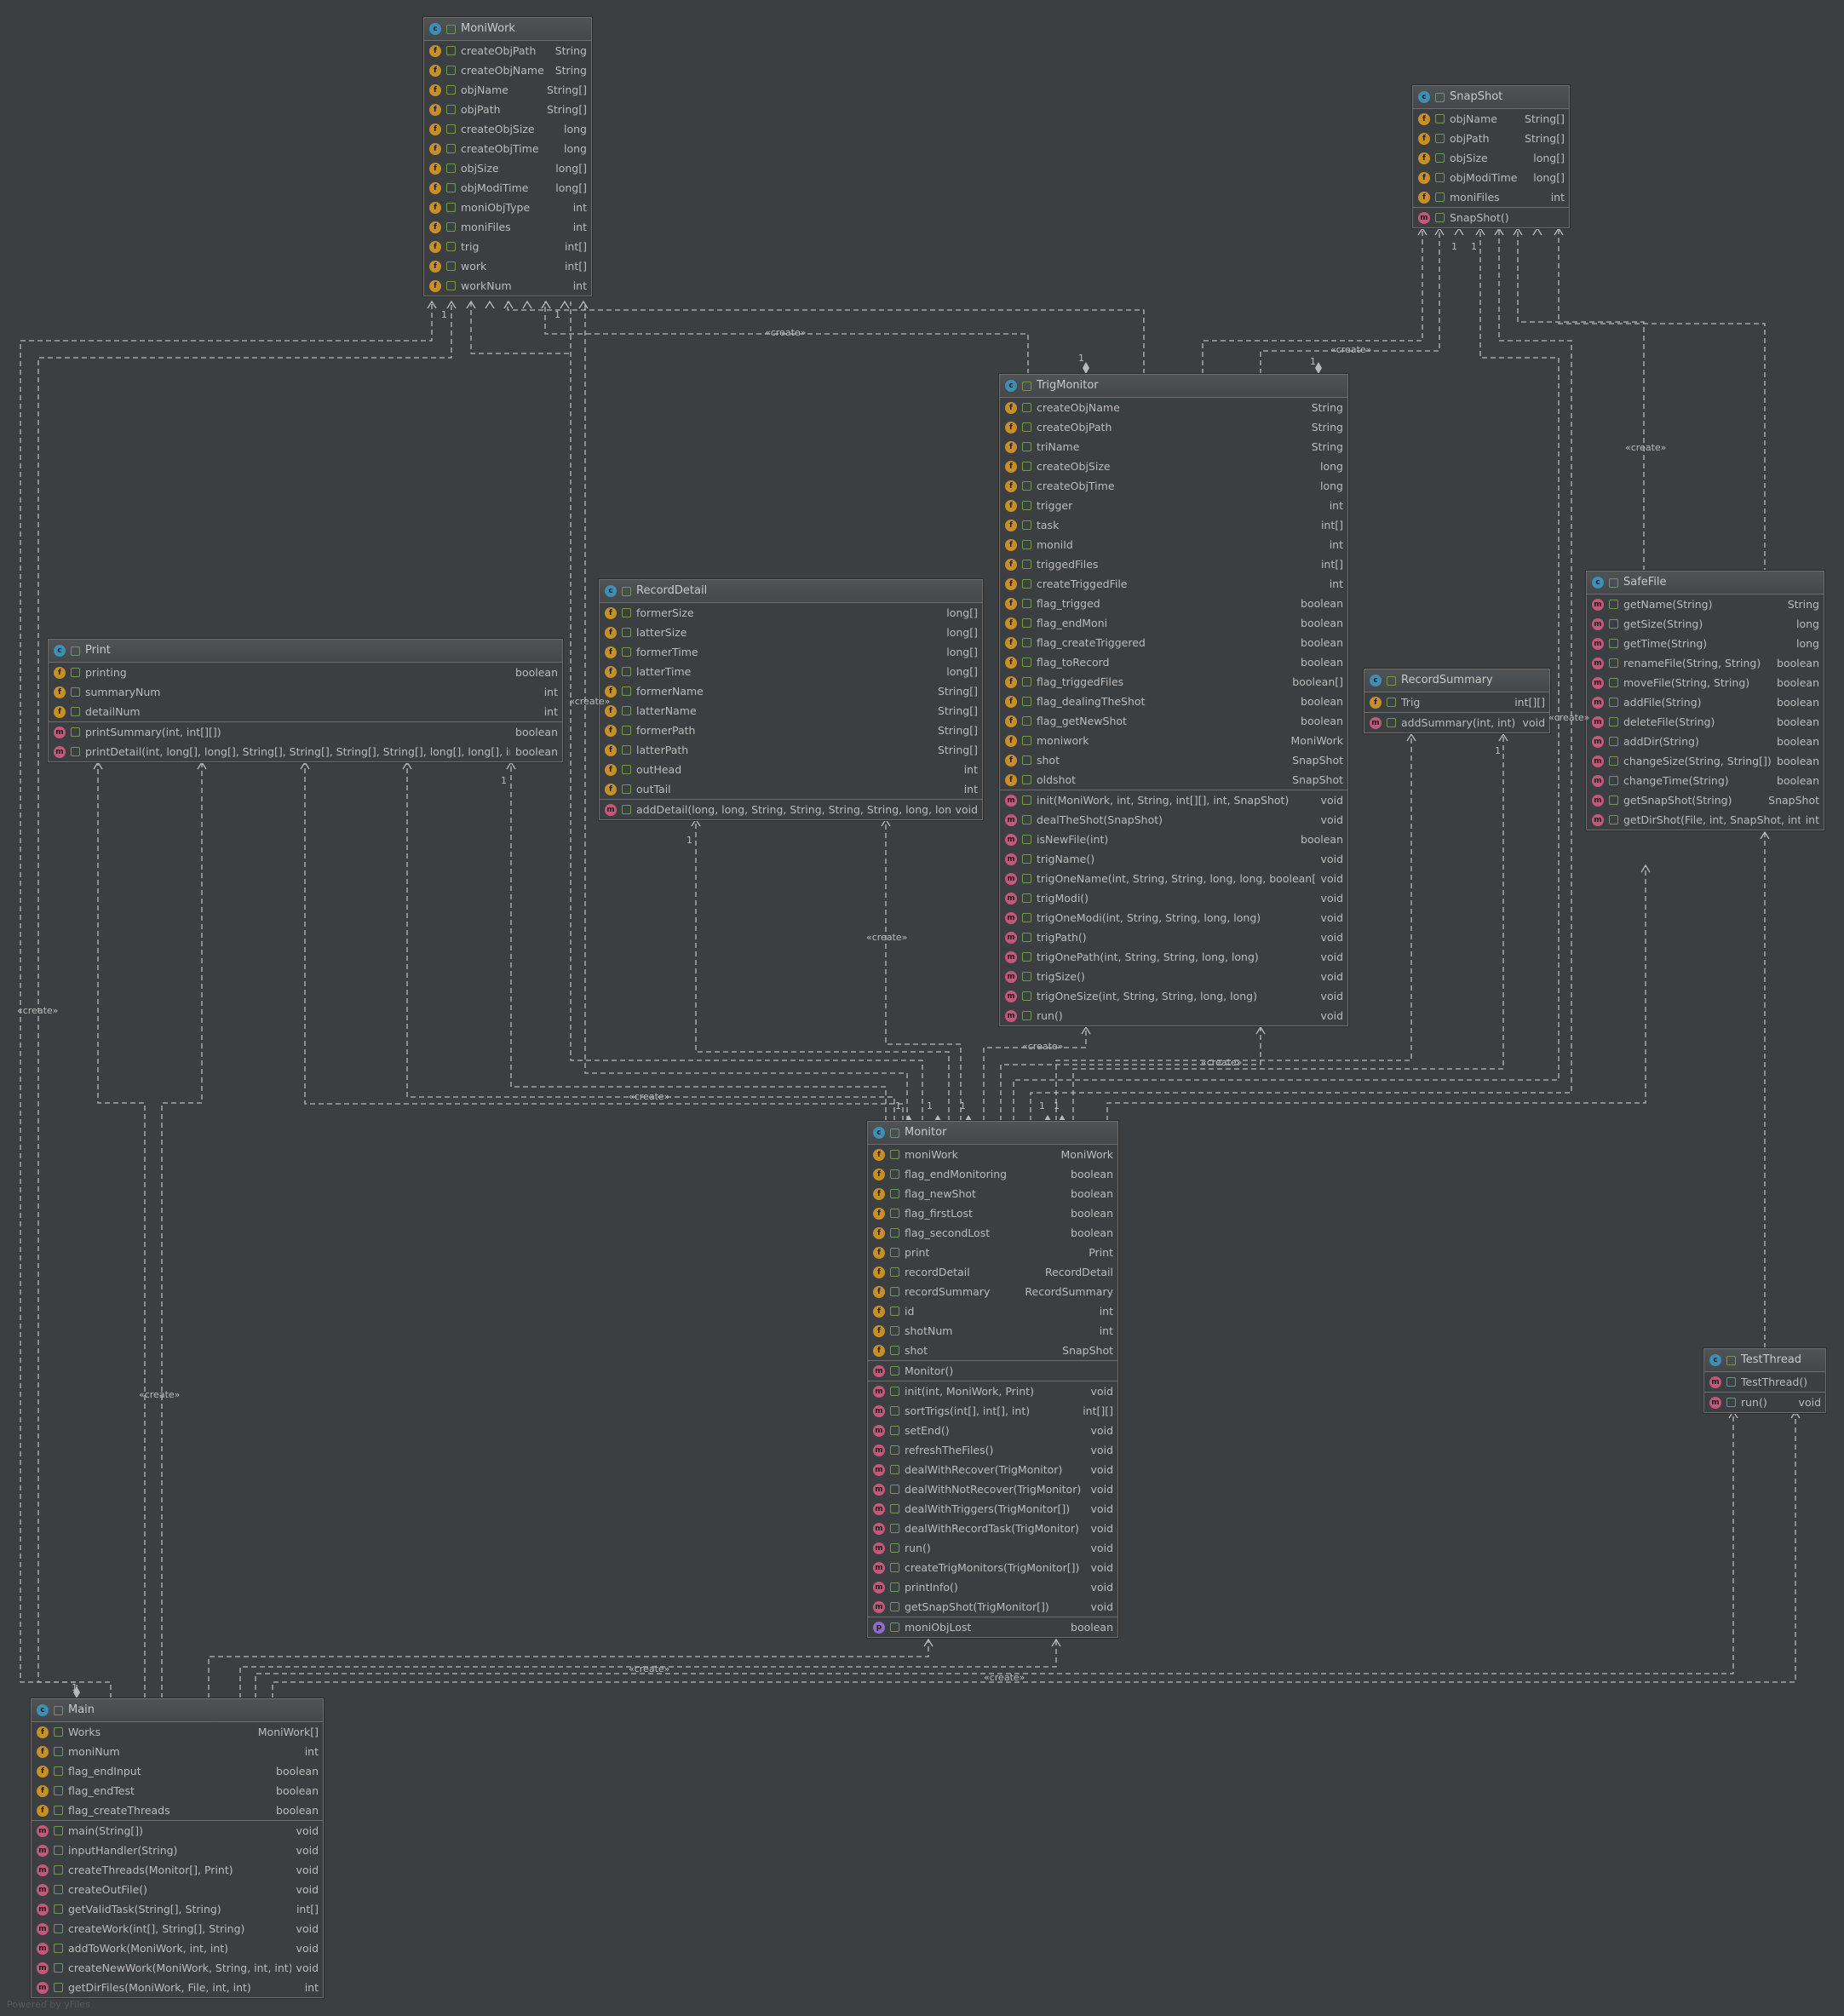  What do you see at coordinates (993, 1252) in the screenshot?
I see `f-row: f print Print` at bounding box center [993, 1252].